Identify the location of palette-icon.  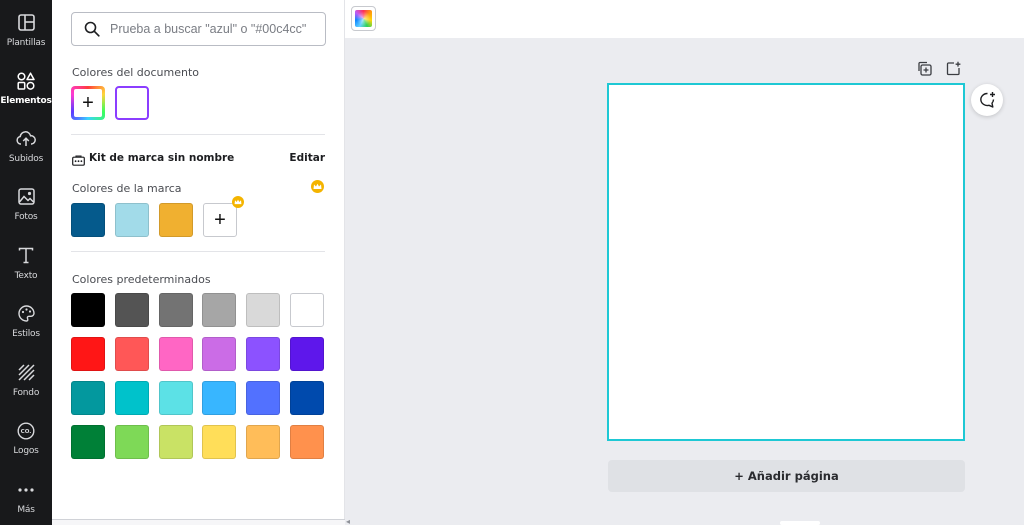
(26, 314).